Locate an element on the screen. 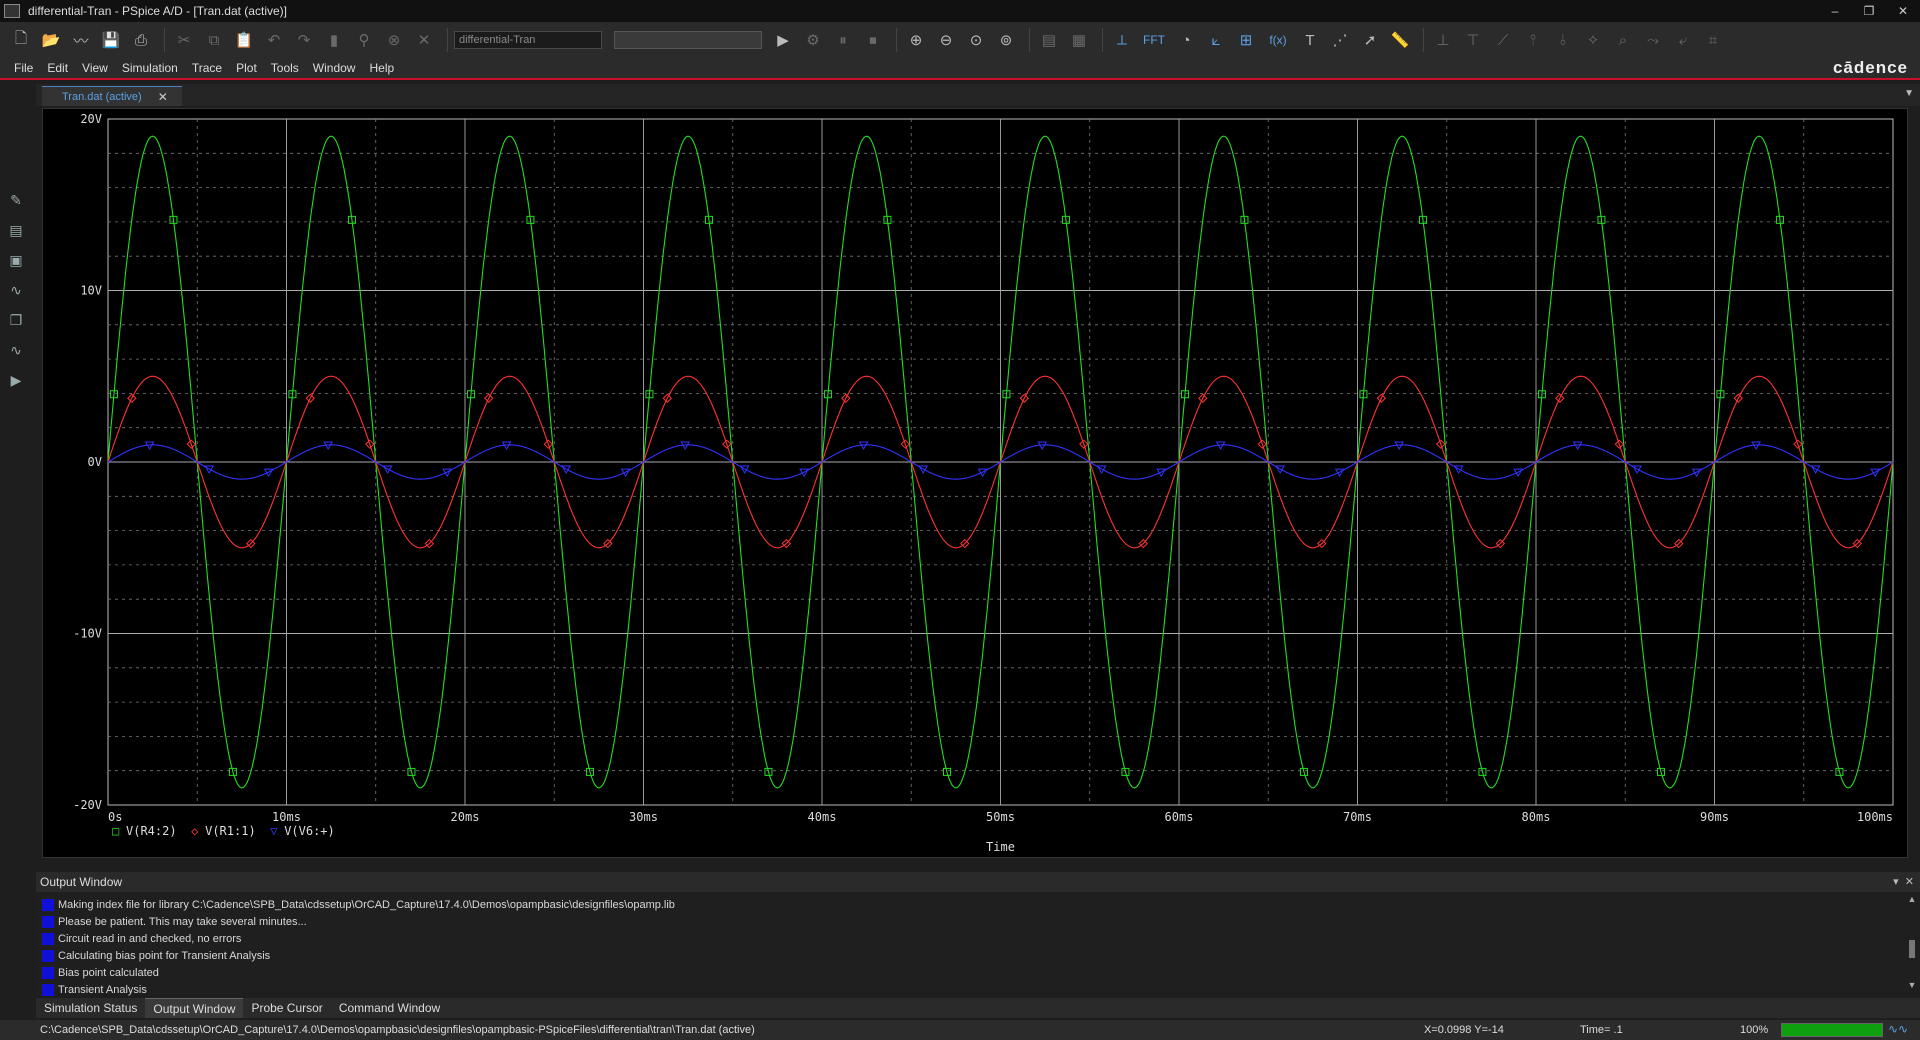  menu-window: Window is located at coordinates (334, 68).